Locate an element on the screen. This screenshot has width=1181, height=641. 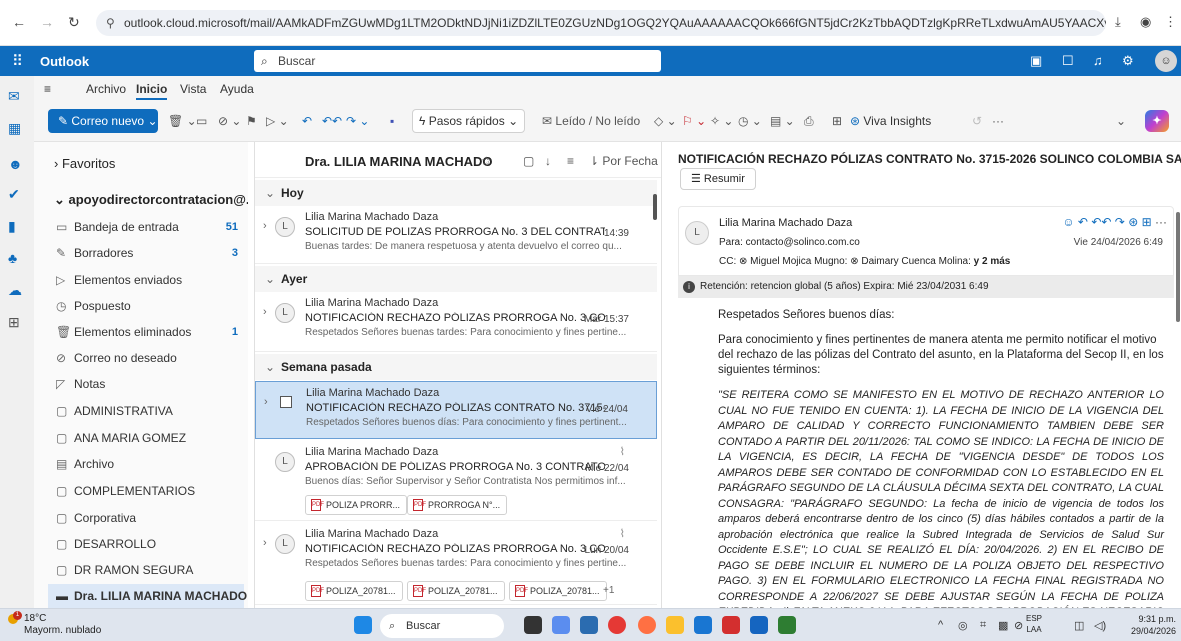
back-icon: ← is located at coordinates (19, 22).